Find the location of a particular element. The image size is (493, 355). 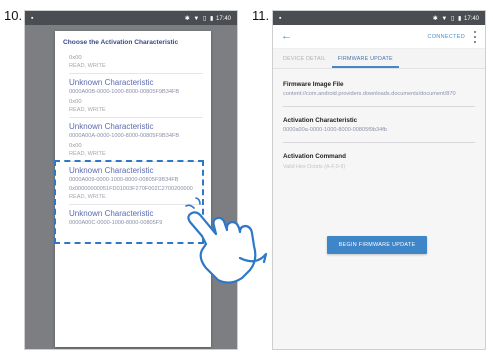

activation-characteristic-value: 0000a00a-0000-1000-8000-00805f9b34fb is located at coordinates (335, 130).